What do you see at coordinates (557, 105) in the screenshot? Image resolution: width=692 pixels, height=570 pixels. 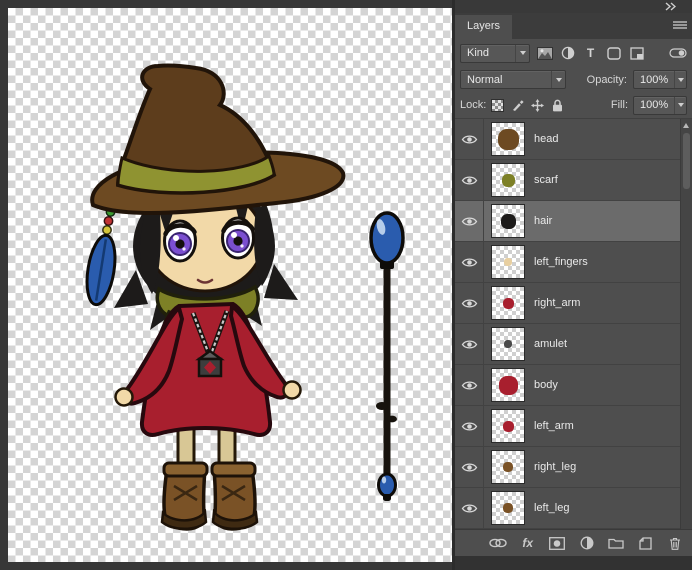 I see `lock-all-button` at bounding box center [557, 105].